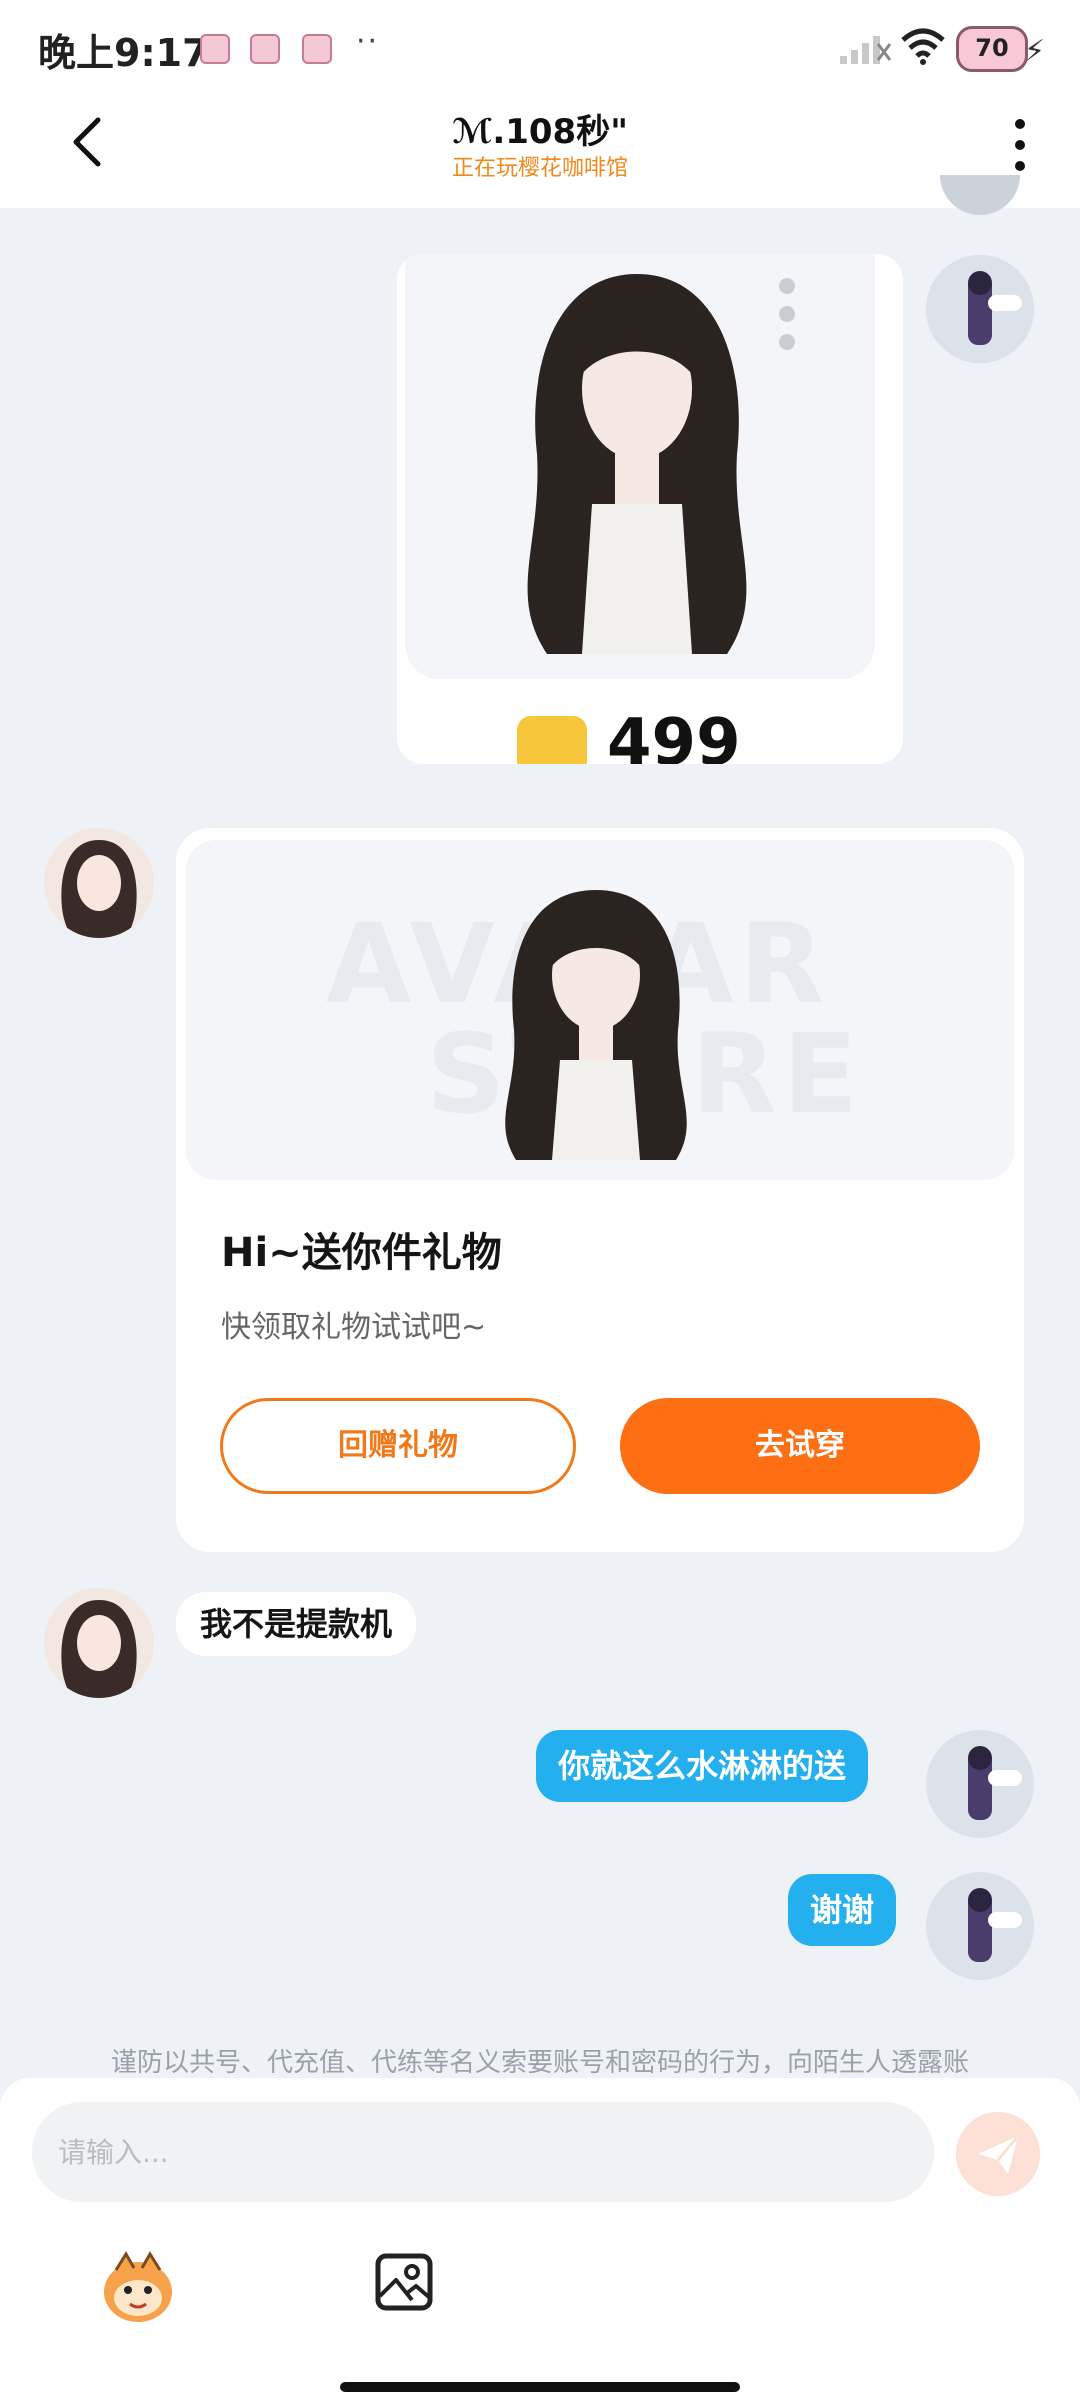 This screenshot has height=2408, width=1080. I want to click on gift-card-title: Hi~送你件礼物, so click(361, 1253).